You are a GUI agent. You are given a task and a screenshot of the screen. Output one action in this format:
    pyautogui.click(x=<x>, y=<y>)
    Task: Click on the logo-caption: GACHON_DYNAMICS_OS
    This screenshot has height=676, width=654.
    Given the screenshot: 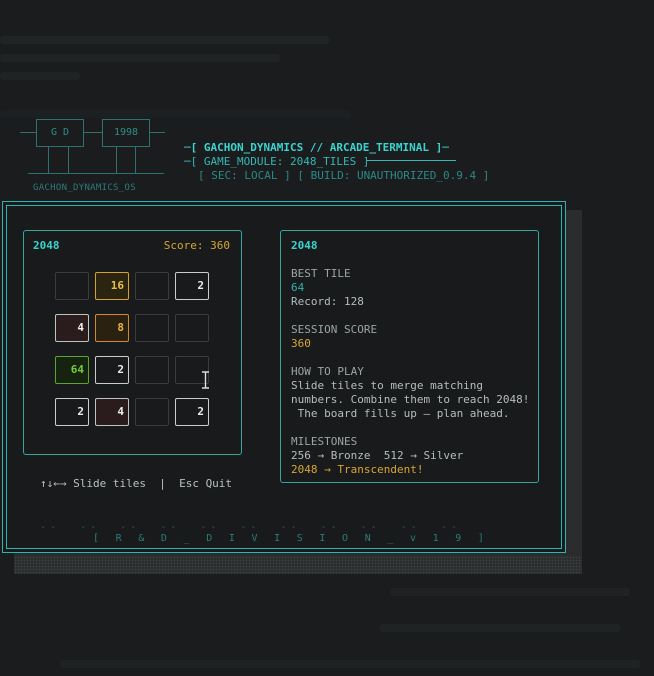 What is the action you would take?
    pyautogui.click(x=84, y=188)
    